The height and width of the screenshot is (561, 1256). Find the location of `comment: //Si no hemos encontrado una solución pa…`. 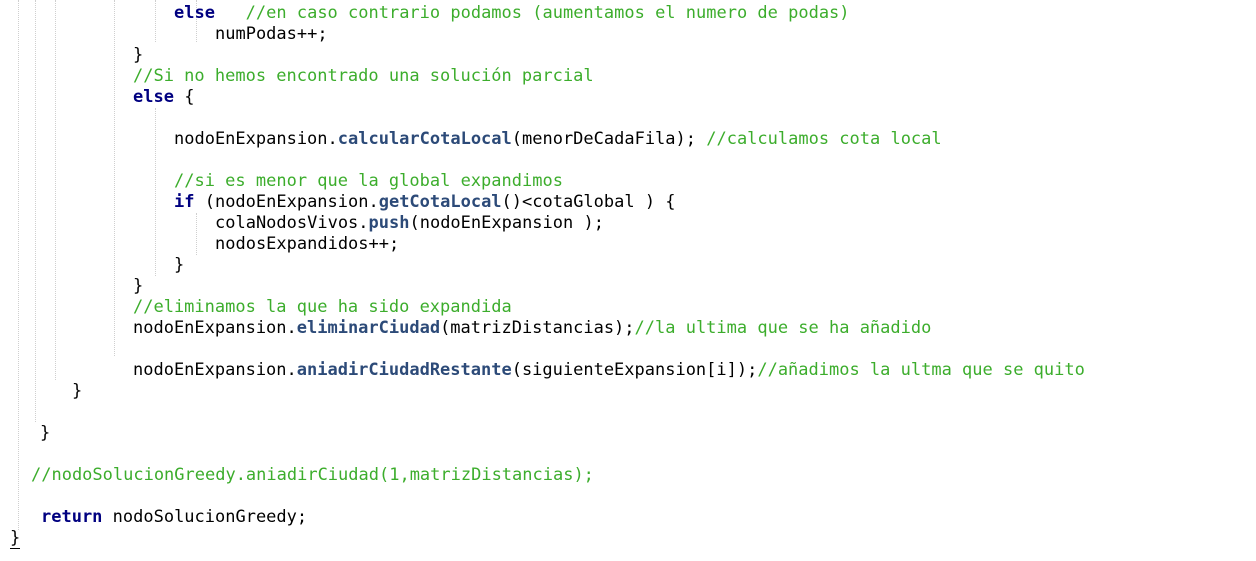

comment: //Si no hemos encontrado una solución pa… is located at coordinates (363, 76).